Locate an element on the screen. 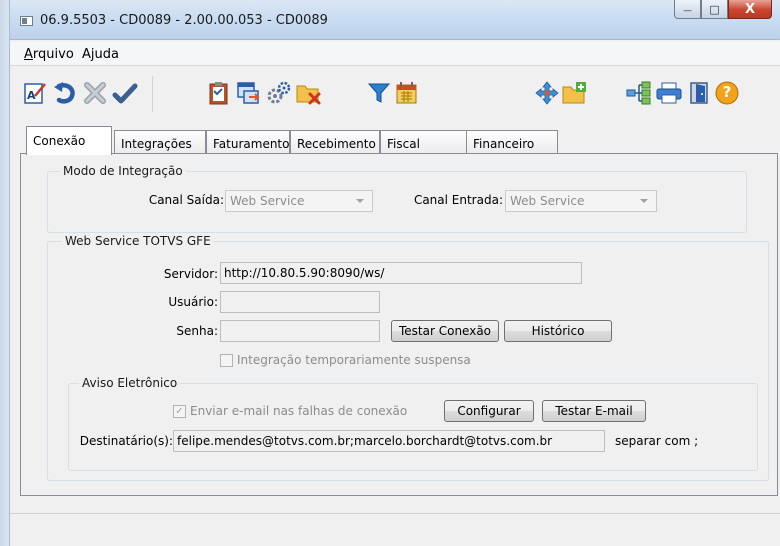 This screenshot has height=546, width=780. checkbox-icon is located at coordinates (226, 360).